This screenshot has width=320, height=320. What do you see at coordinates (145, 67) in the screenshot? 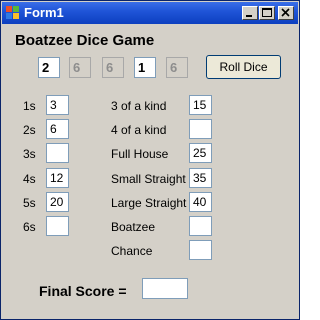
I see `die-4-field: 1` at bounding box center [145, 67].